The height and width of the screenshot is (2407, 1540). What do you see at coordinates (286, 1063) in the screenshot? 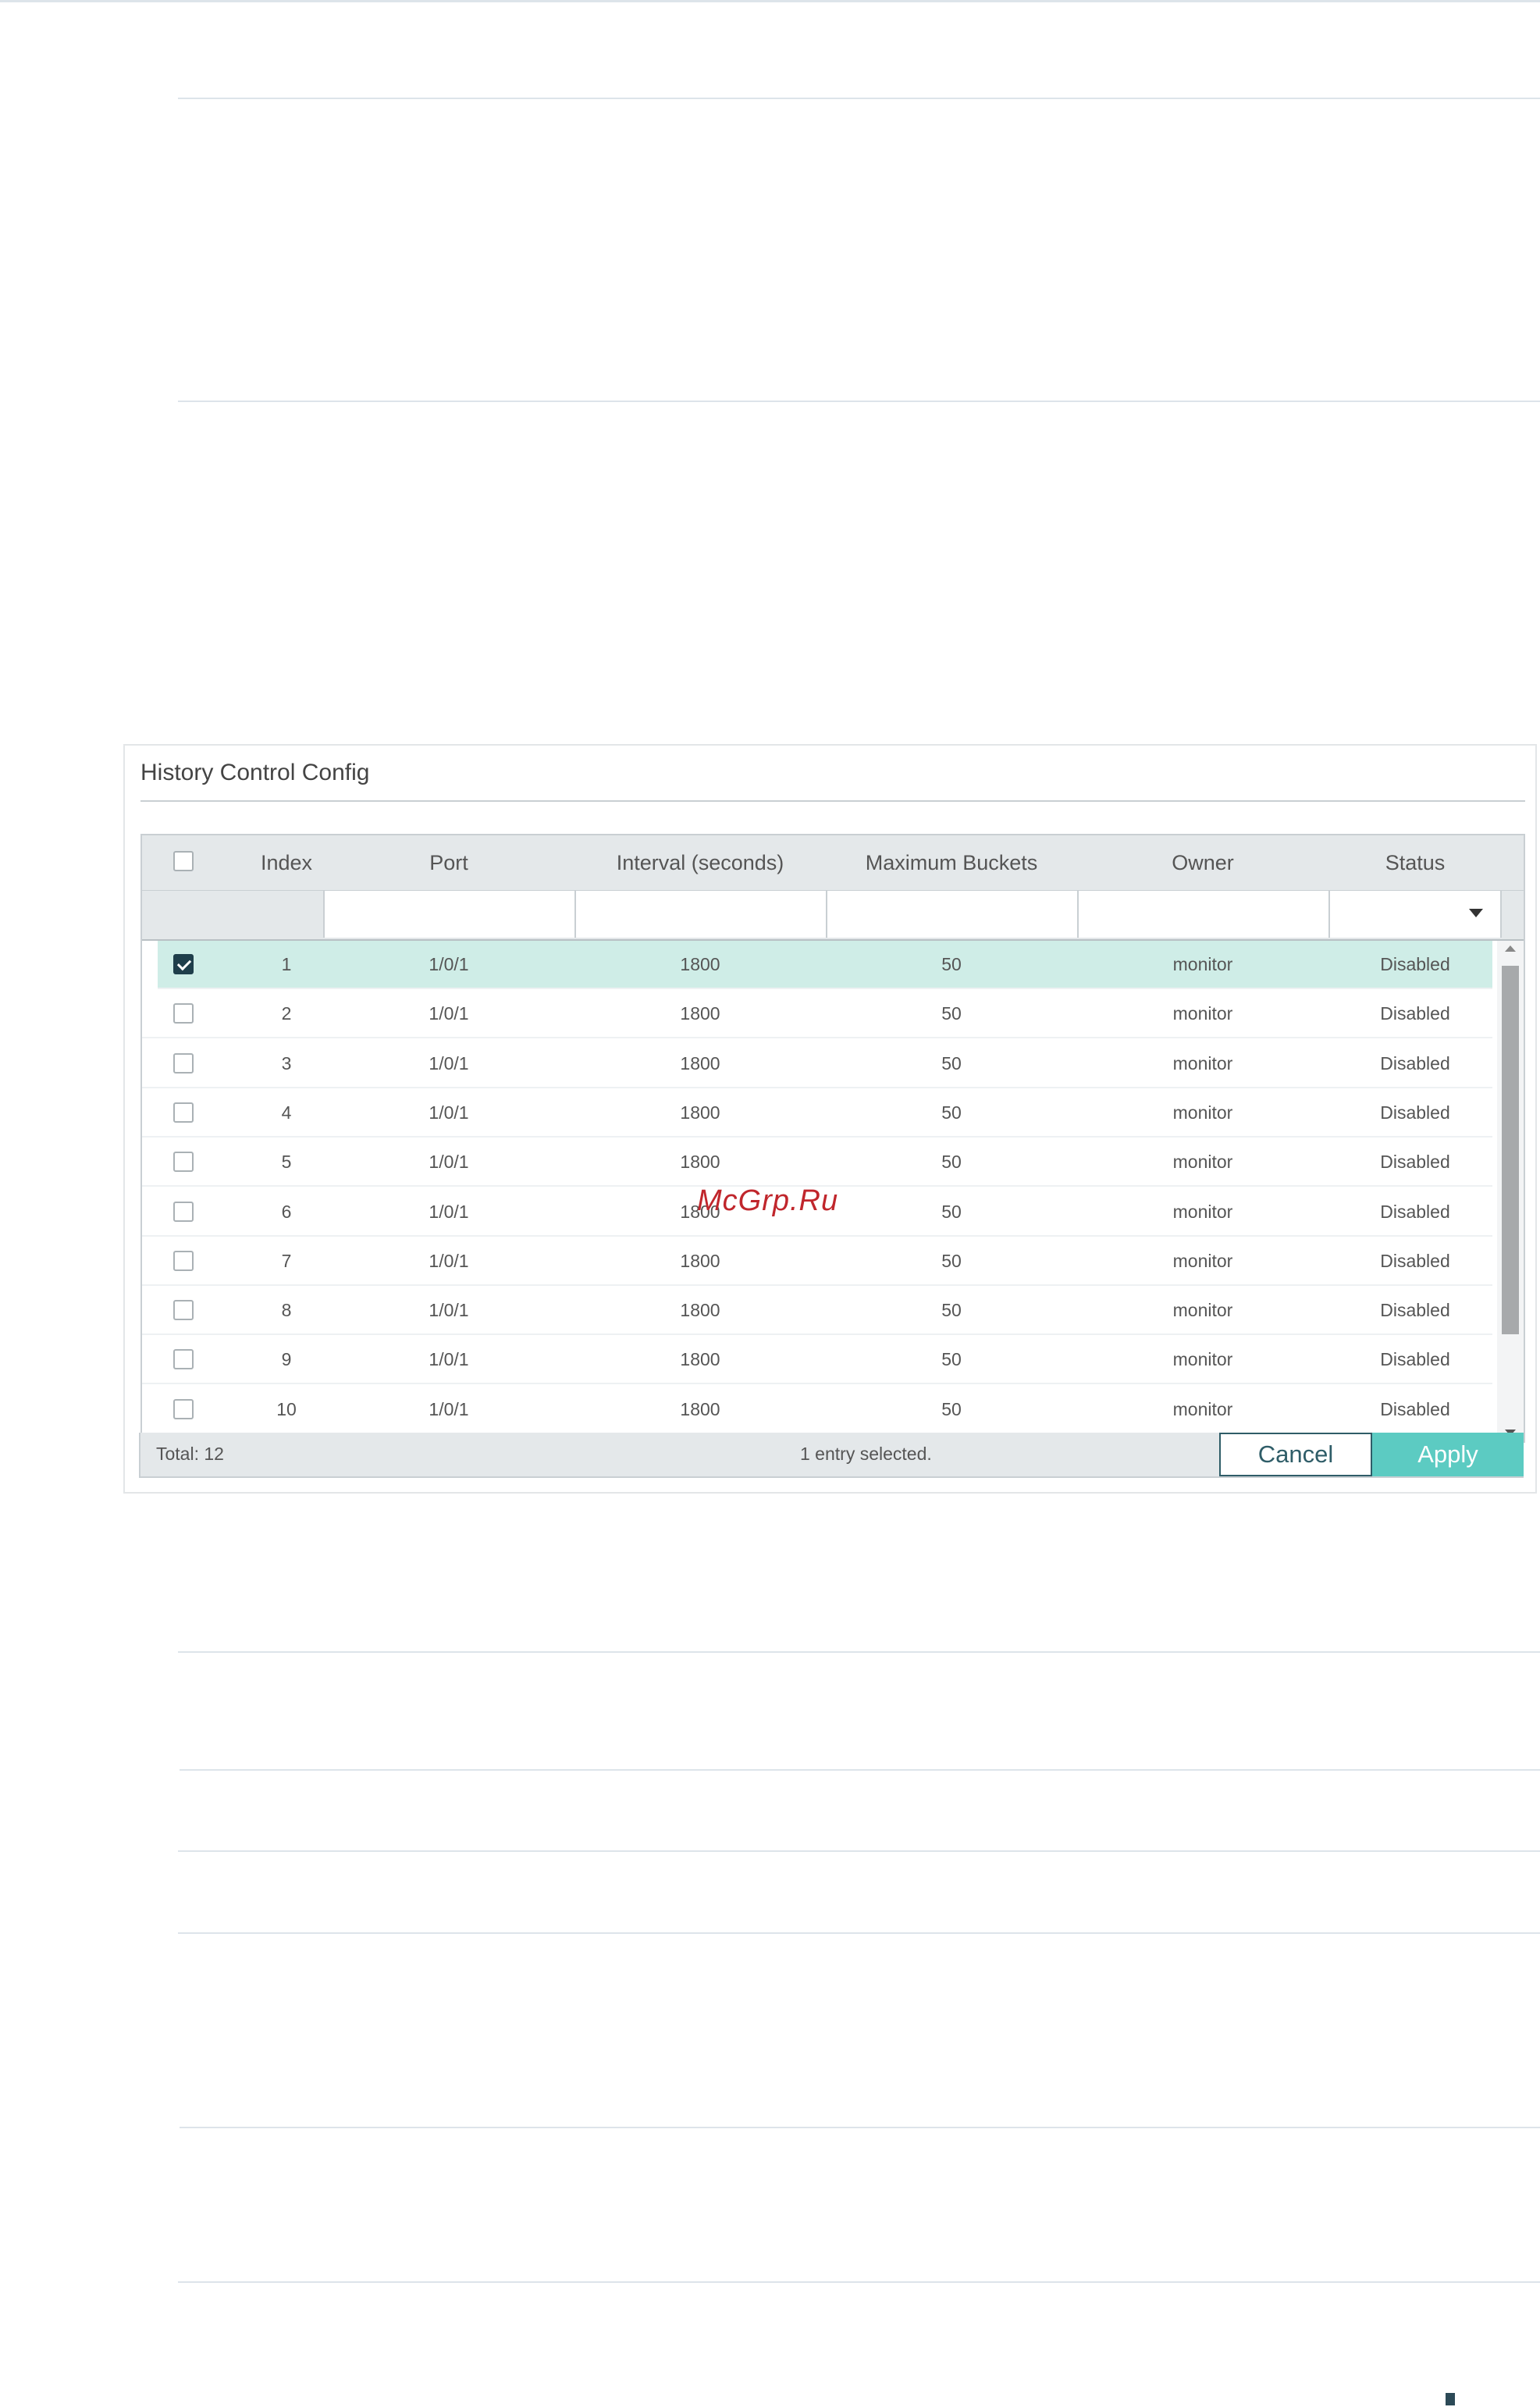
I see `cell-index: 3` at bounding box center [286, 1063].